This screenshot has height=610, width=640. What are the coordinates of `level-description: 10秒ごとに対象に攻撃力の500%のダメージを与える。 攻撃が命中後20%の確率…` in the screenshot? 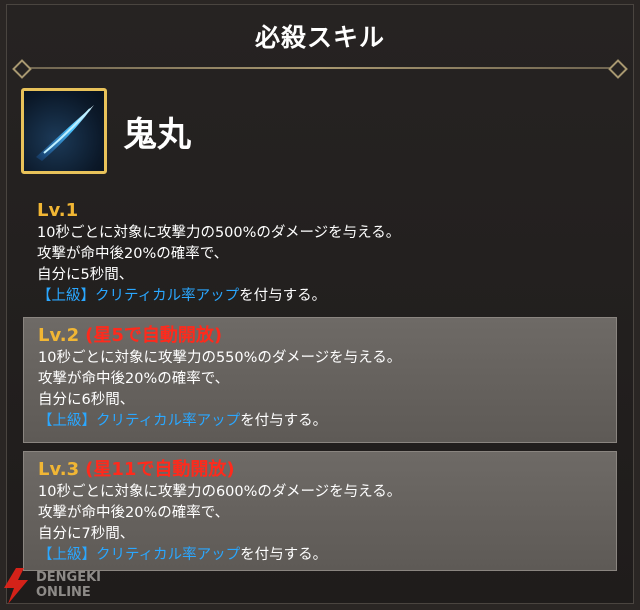 It's located at (219, 264).